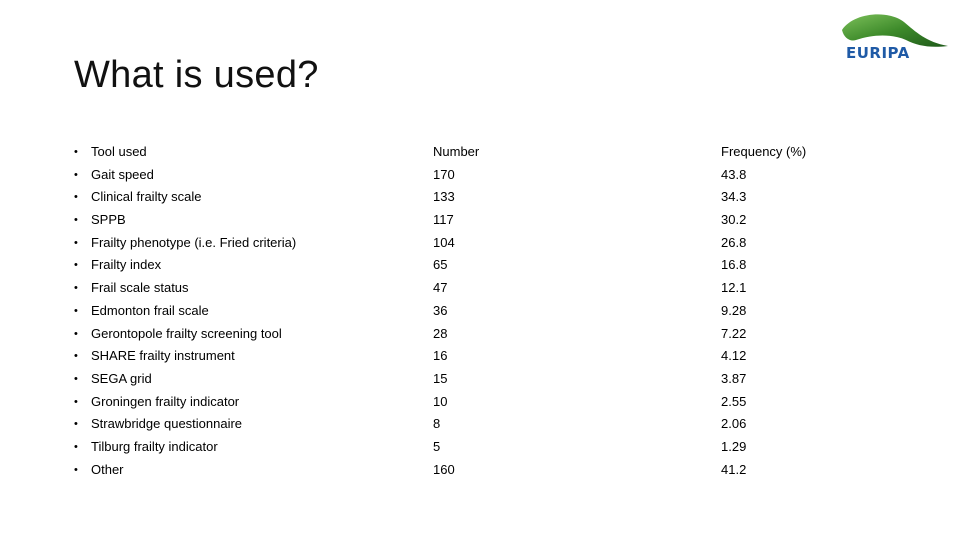 This screenshot has height=540, width=960. Describe the element at coordinates (734, 401) in the screenshot. I see `tool-frequency: 2.55` at that location.